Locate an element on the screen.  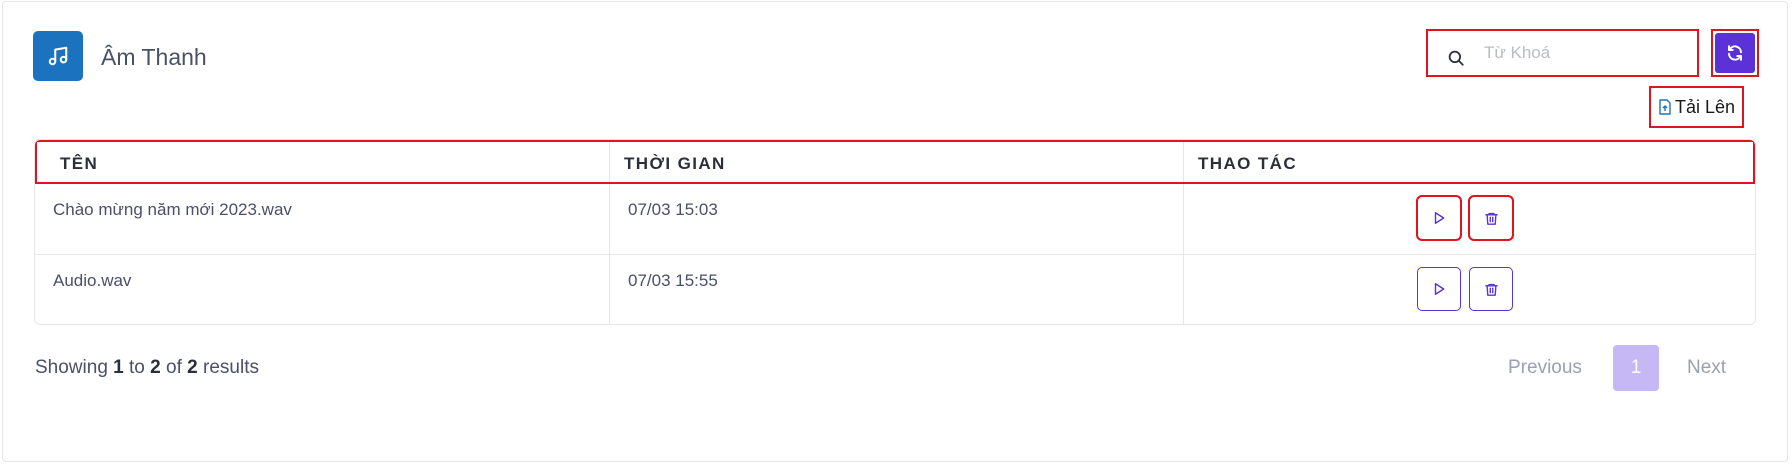
next-page-button: Next is located at coordinates (1706, 368).